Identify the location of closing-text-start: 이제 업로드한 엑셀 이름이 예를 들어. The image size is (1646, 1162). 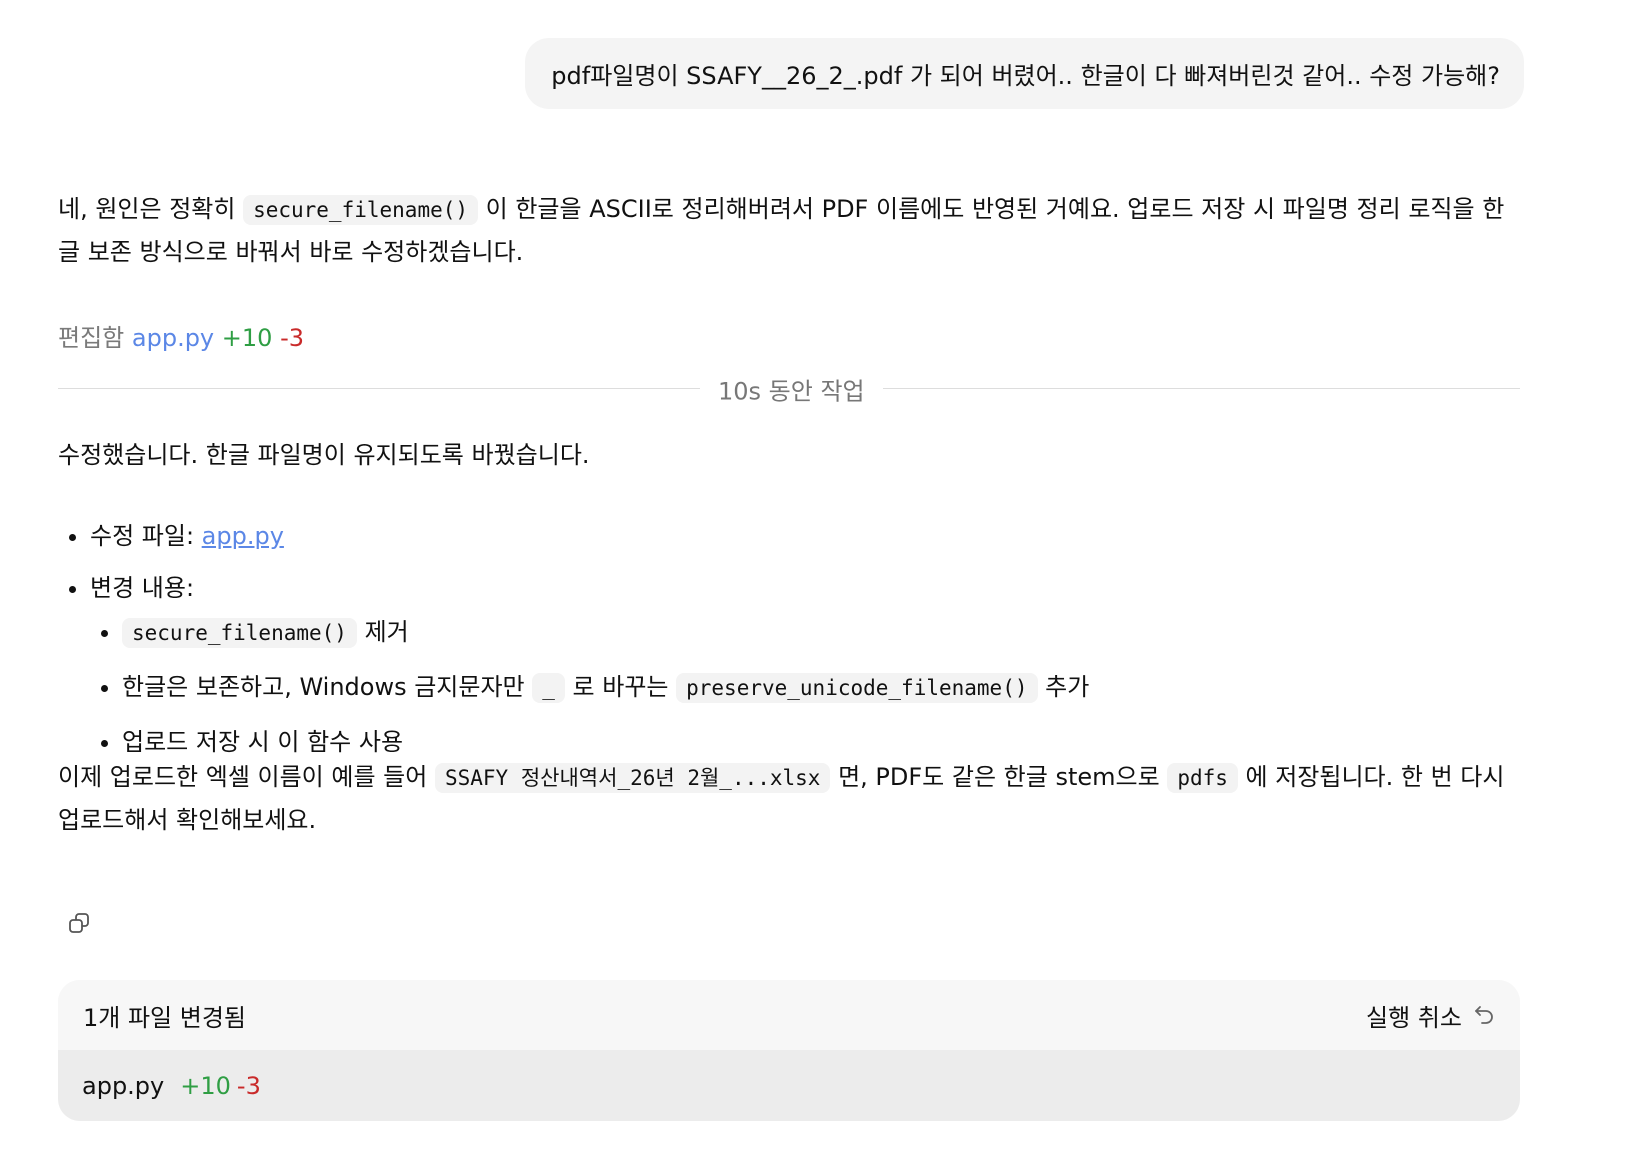
(246, 777).